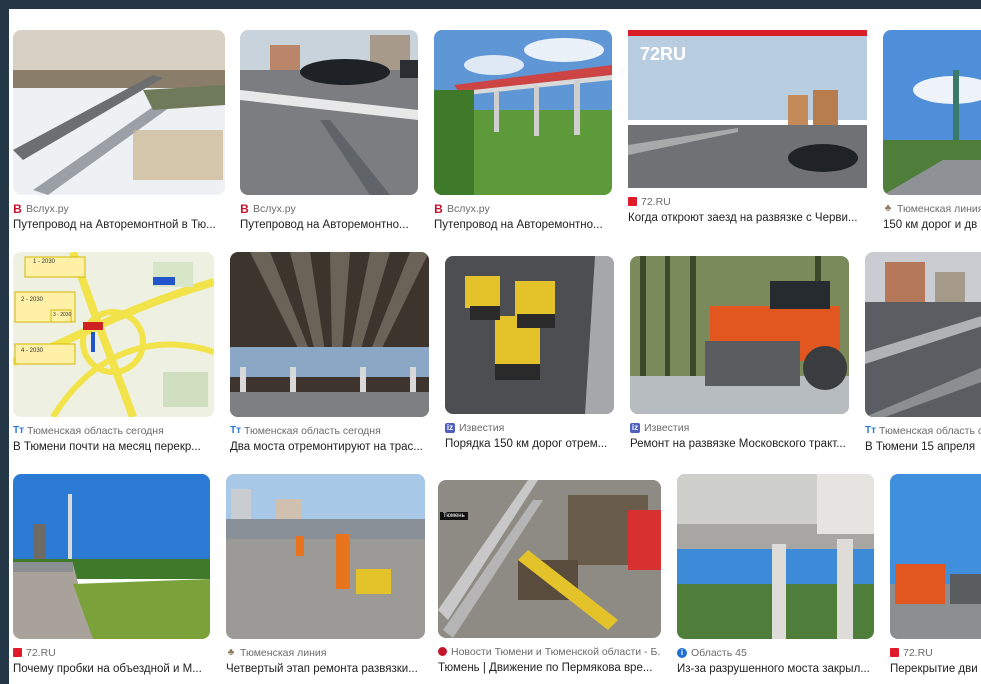 The height and width of the screenshot is (684, 981). Describe the element at coordinates (32, 300) in the screenshot. I see `map-label: 2 - 2030` at that location.